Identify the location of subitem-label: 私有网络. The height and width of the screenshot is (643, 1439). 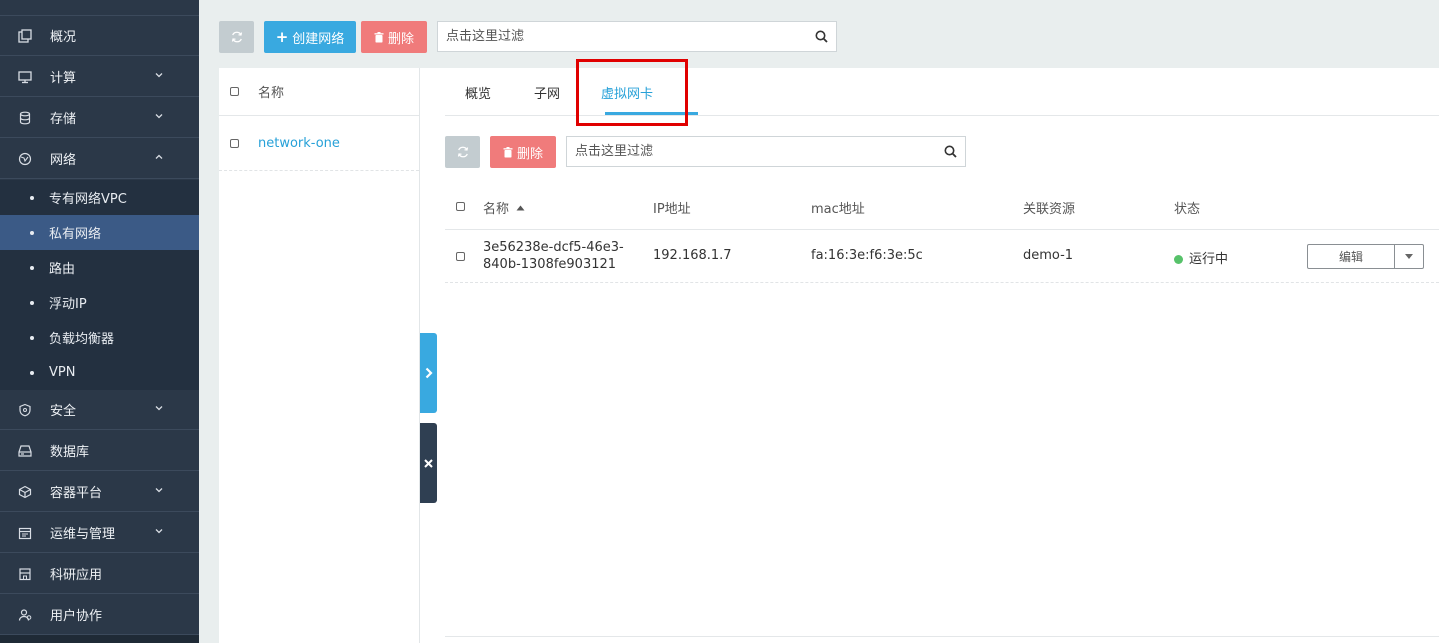
(75, 234).